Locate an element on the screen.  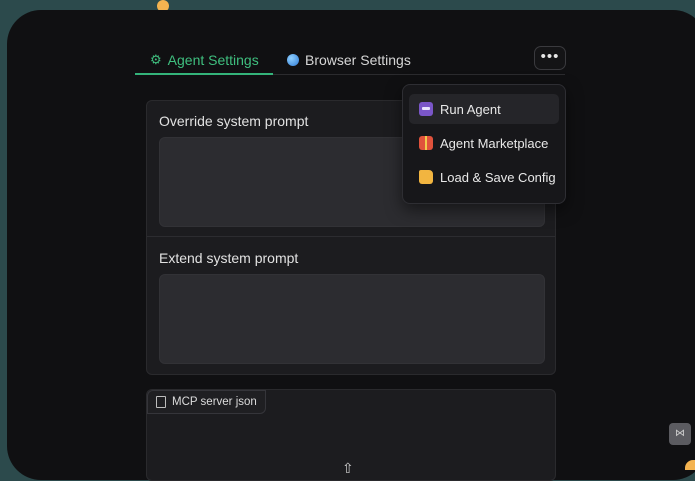
mcp-server-json-tag: MCP server json is located at coordinates (206, 402).